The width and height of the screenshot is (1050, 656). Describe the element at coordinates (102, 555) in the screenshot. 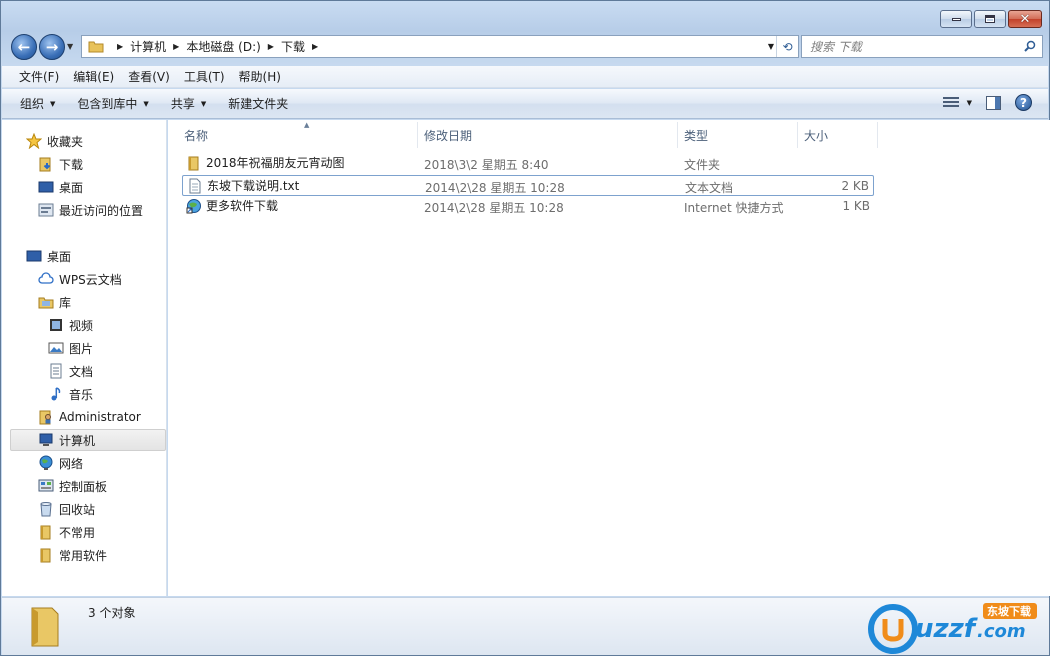

I see `sidebar-item-common-software: 常用软件` at that location.